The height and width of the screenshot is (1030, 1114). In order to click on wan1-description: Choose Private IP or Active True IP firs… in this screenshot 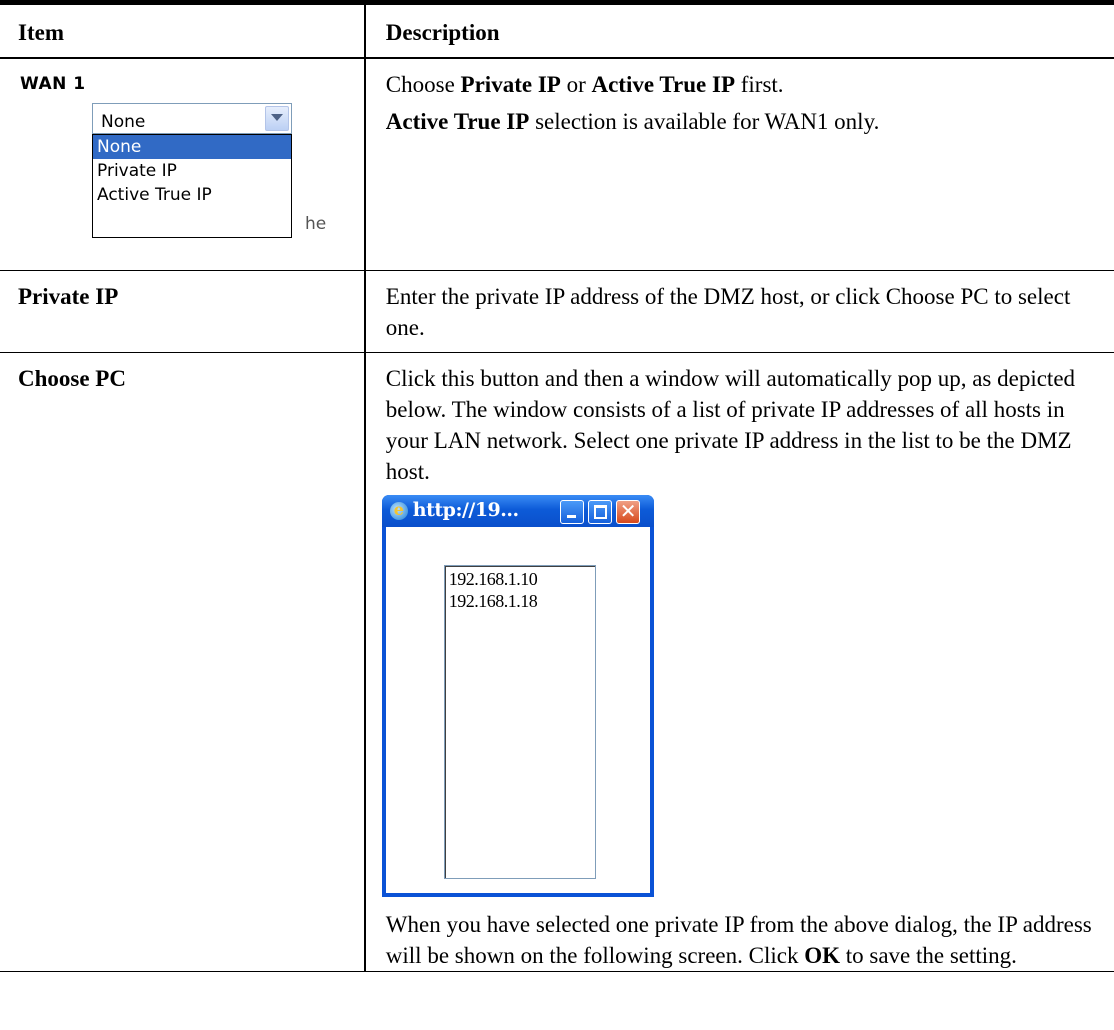, I will do `click(738, 164)`.